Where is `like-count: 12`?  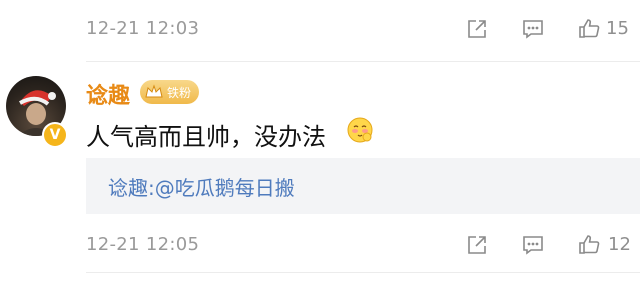 like-count: 12 is located at coordinates (619, 244).